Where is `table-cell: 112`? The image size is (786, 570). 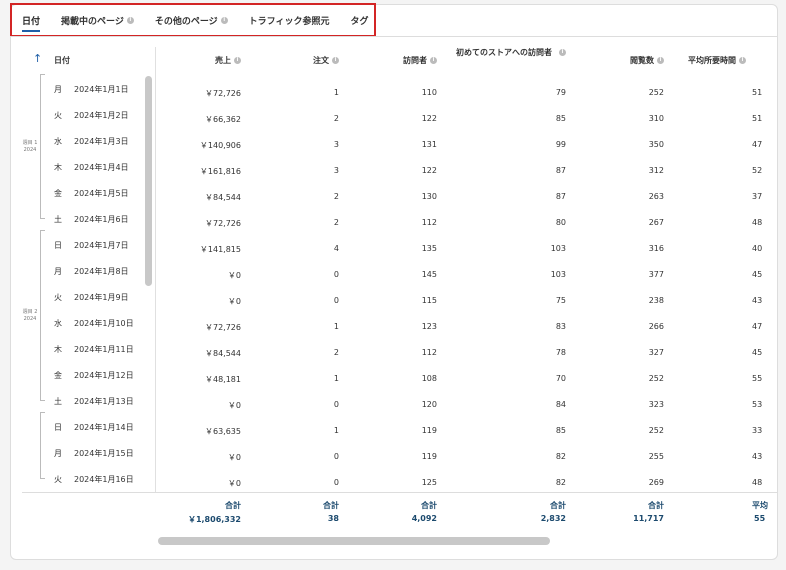
table-cell: 112 is located at coordinates (429, 352).